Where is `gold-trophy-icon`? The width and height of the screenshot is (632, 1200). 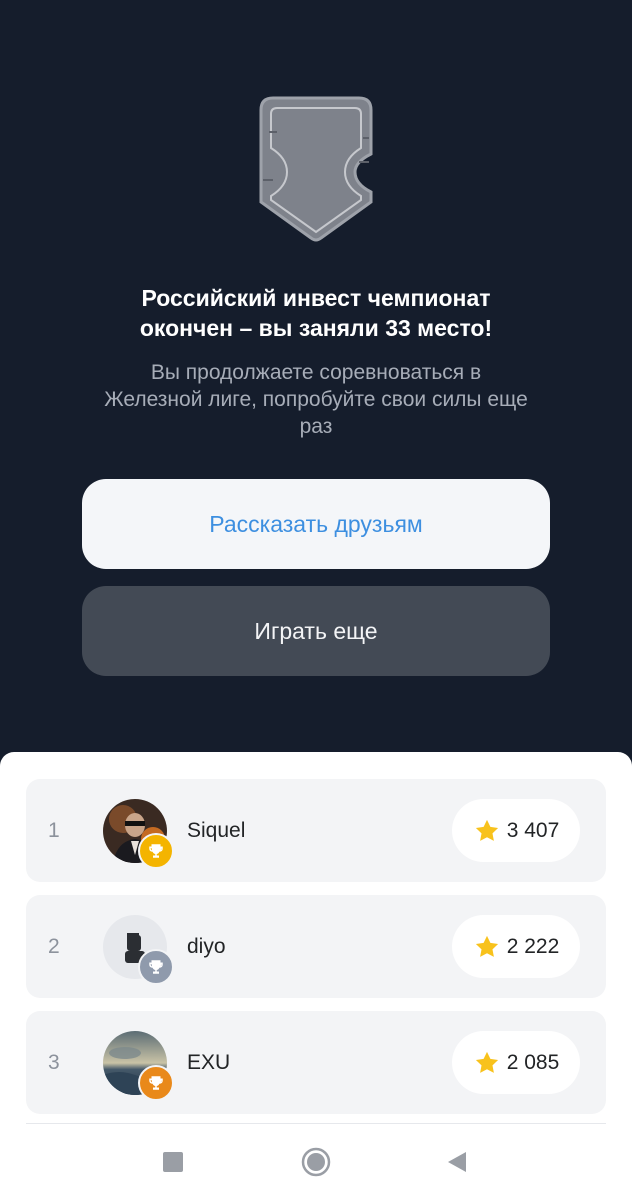
gold-trophy-icon is located at coordinates (156, 851).